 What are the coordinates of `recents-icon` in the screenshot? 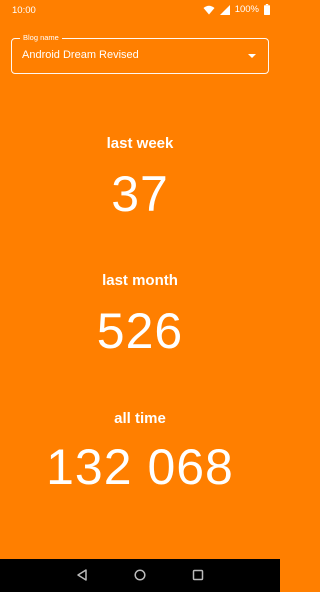 It's located at (198, 575).